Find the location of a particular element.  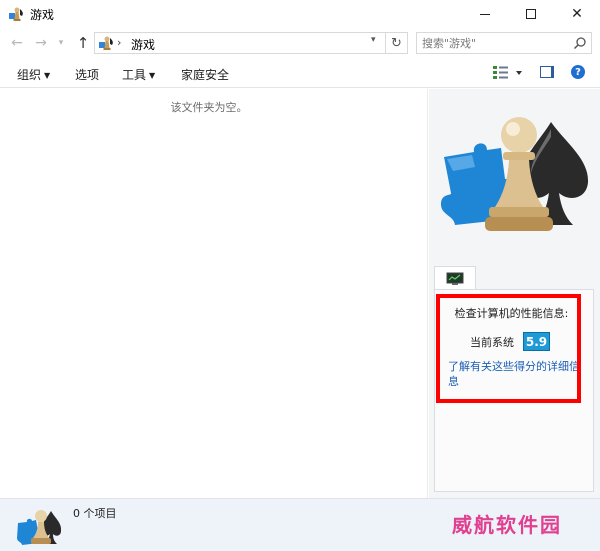

up-arrow-icon: ↑ is located at coordinates (83, 43).